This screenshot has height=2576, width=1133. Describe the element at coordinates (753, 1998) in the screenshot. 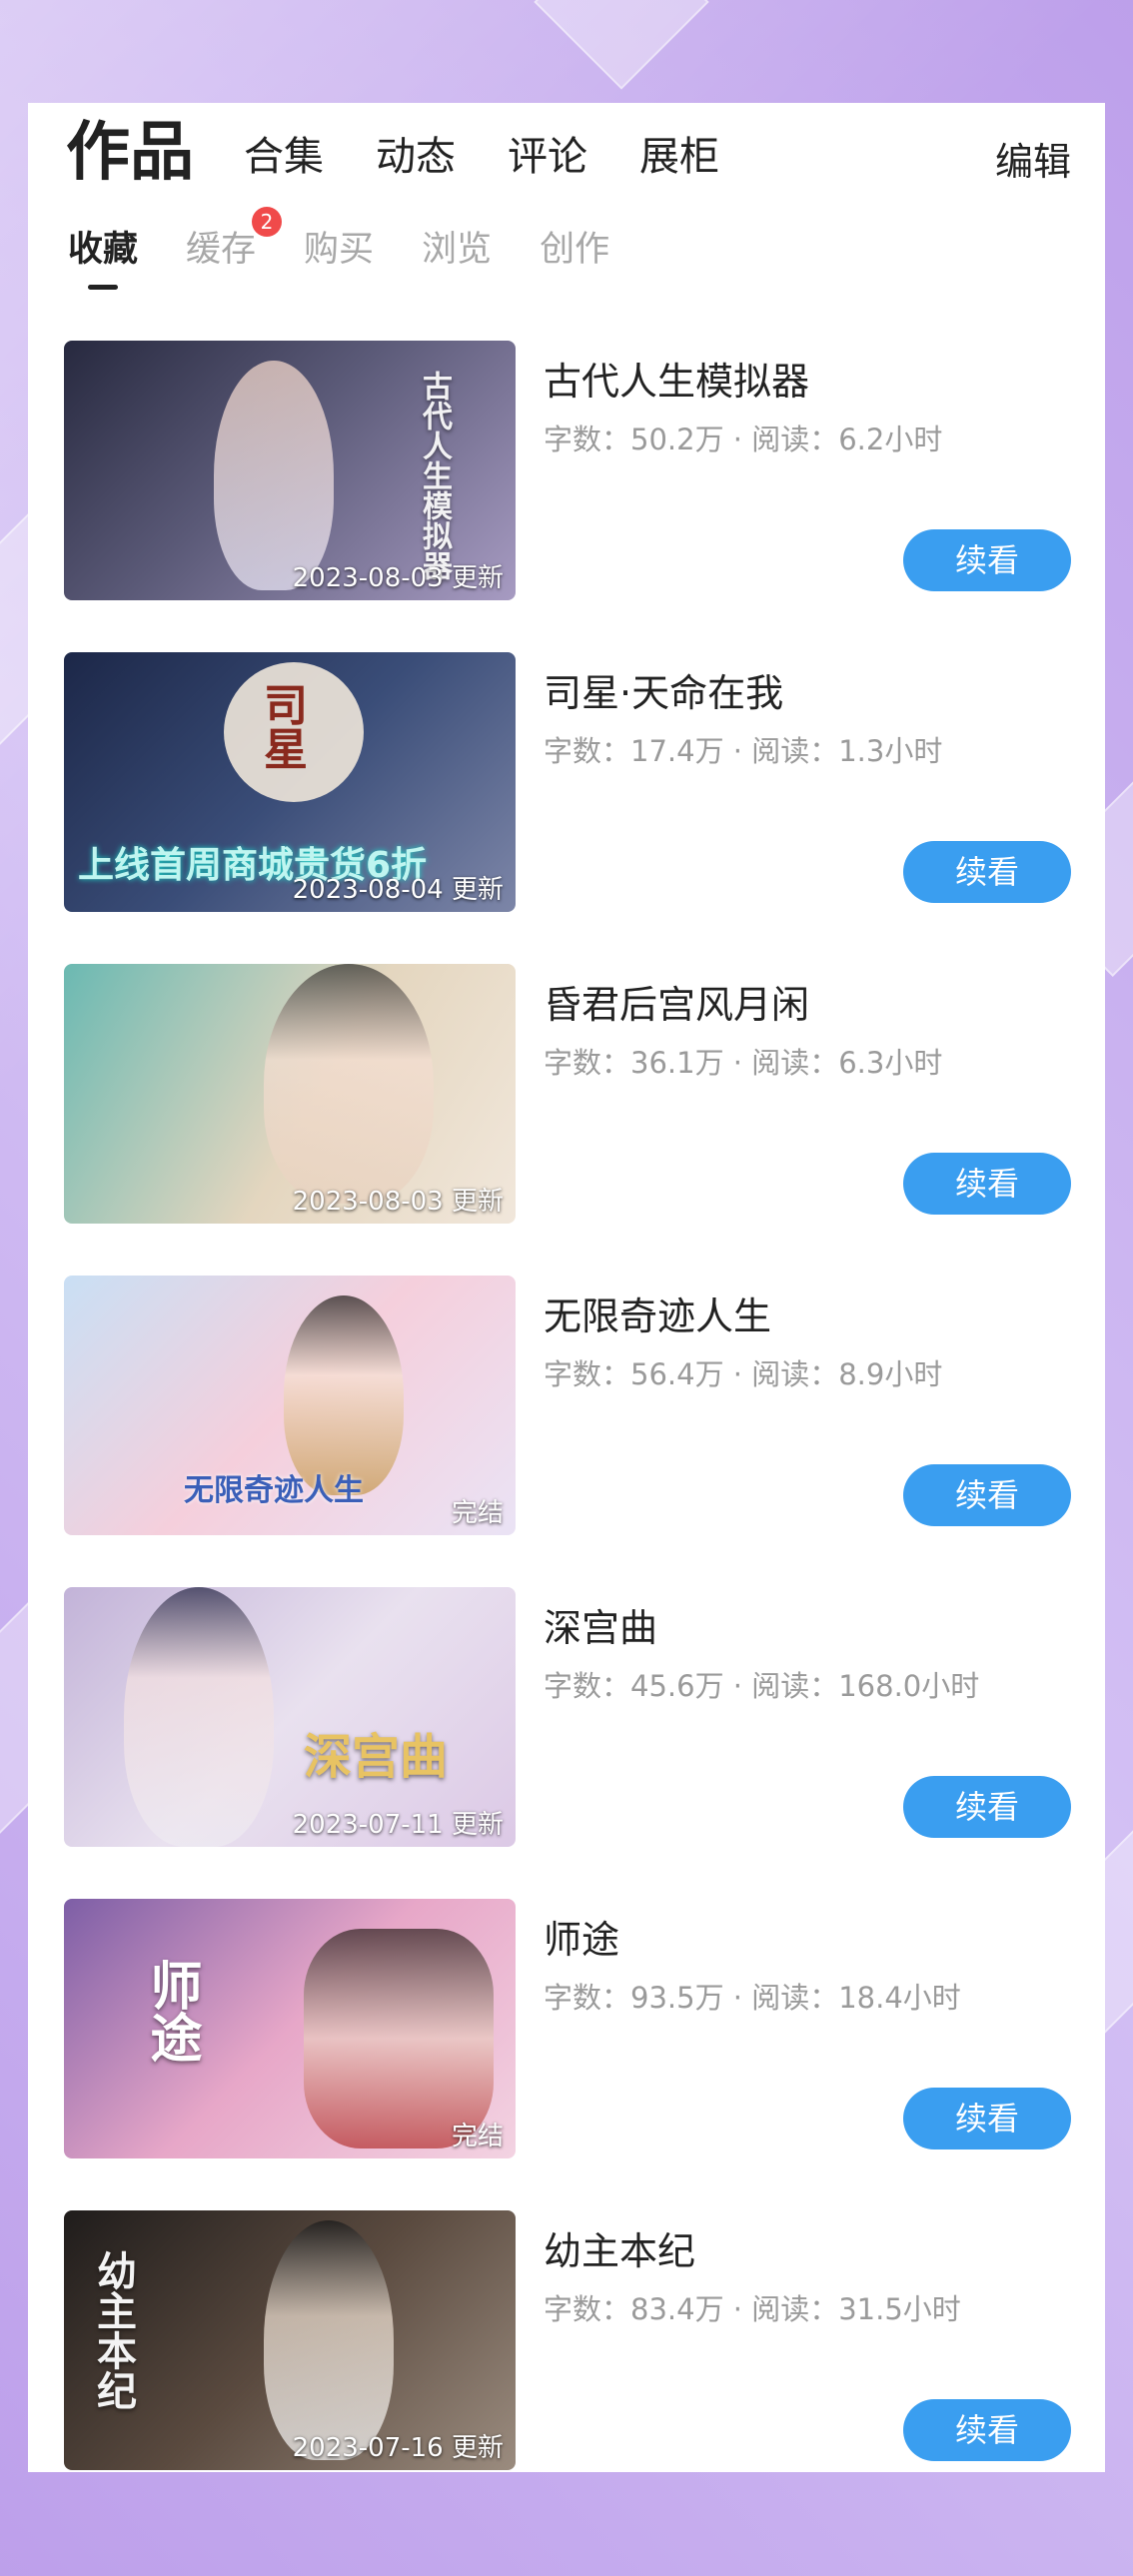

I see `book-meta: 字数：93.5万 · 阅读：18.4小时` at that location.